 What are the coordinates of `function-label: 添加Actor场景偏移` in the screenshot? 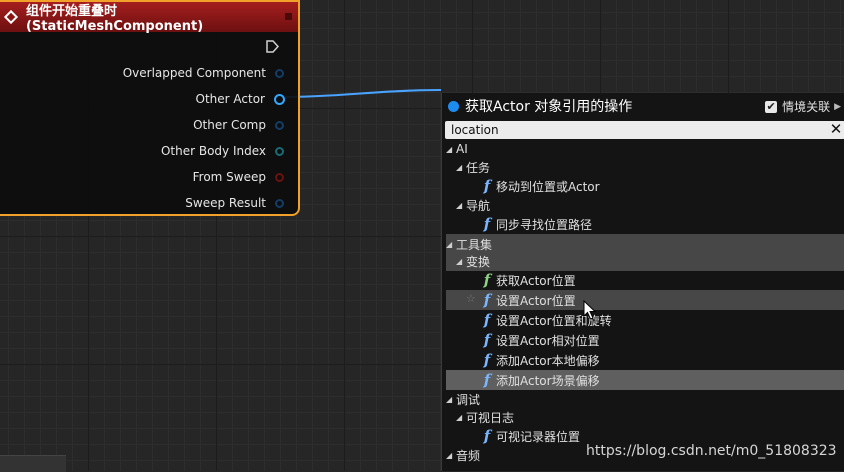 It's located at (548, 380).